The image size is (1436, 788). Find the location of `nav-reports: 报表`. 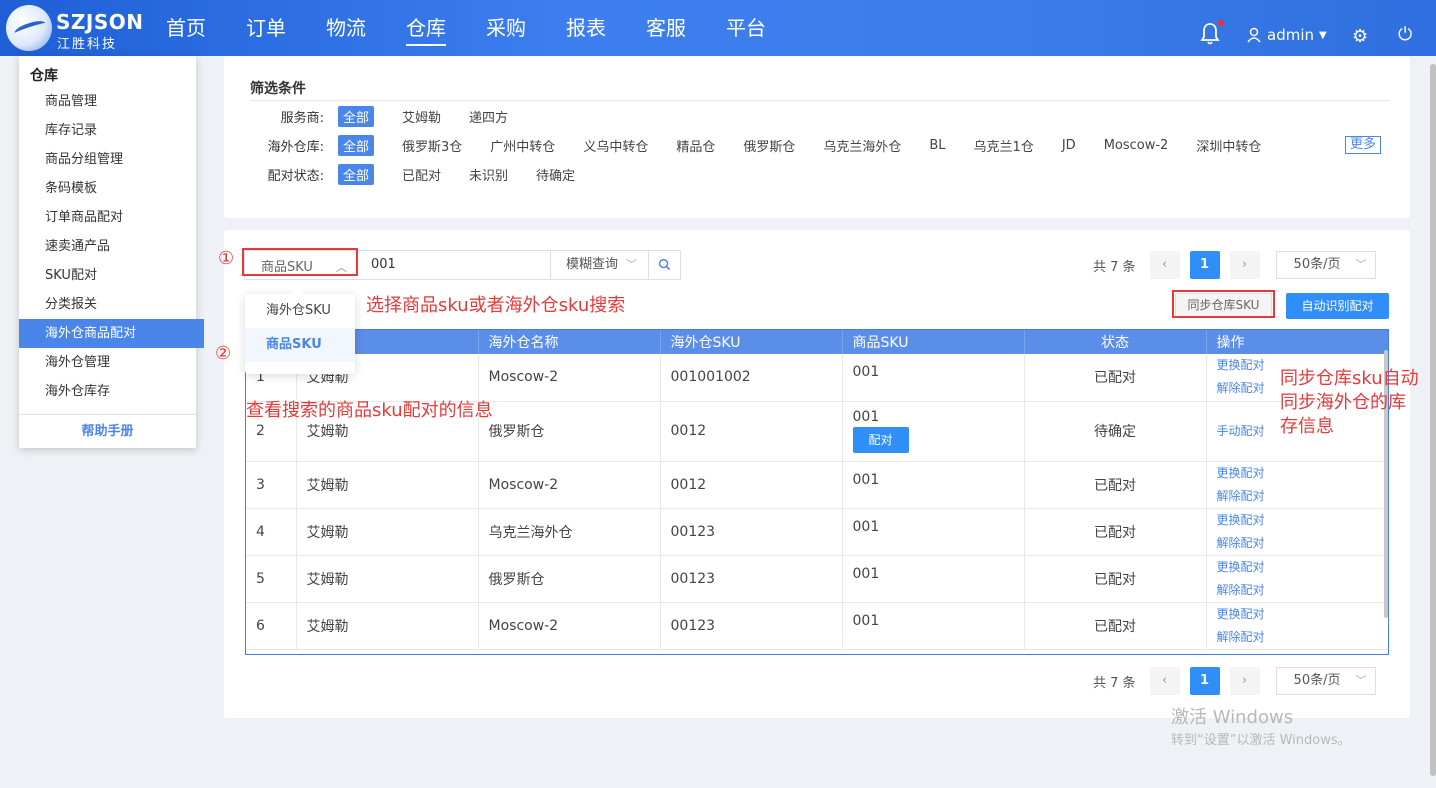

nav-reports: 报表 is located at coordinates (586, 28).